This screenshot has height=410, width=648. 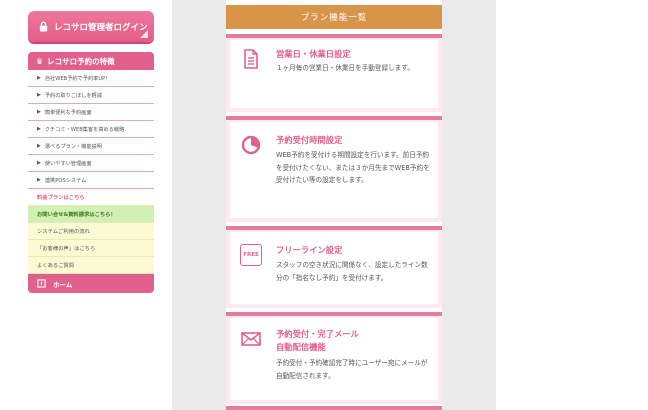 I want to click on sidebar-extra-link: お問い合せ&資料請求はこちら！, so click(x=91, y=214).